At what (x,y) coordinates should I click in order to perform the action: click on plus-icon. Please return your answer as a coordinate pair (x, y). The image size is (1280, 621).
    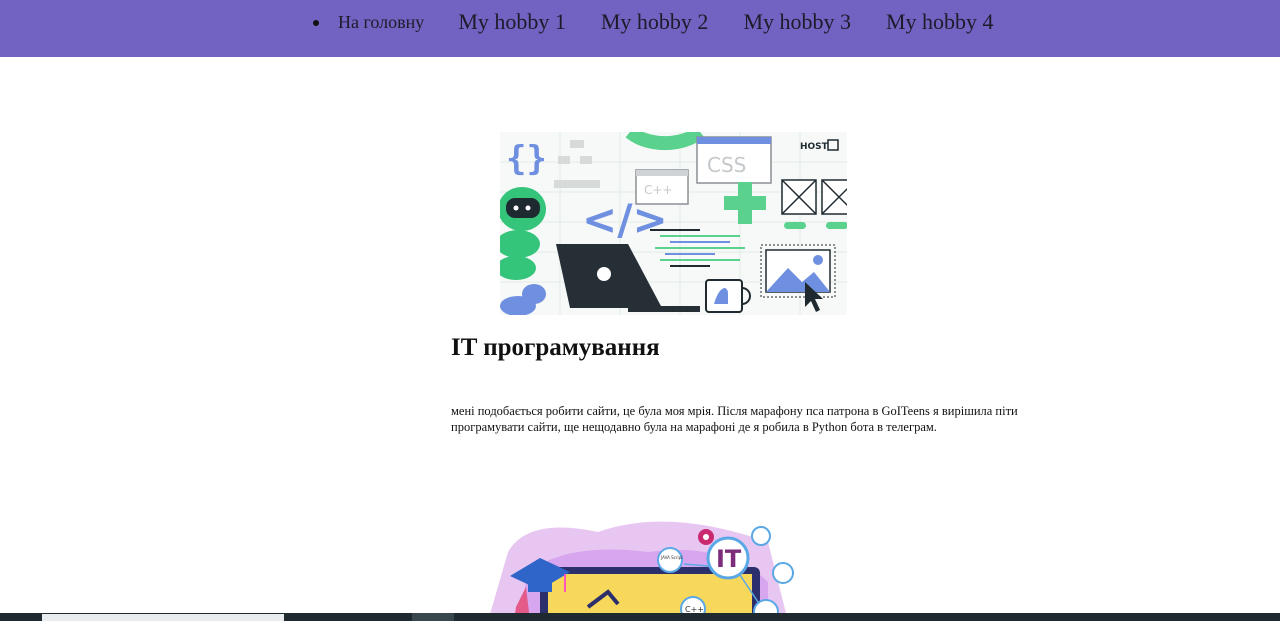
    Looking at the image, I should click on (745, 203).